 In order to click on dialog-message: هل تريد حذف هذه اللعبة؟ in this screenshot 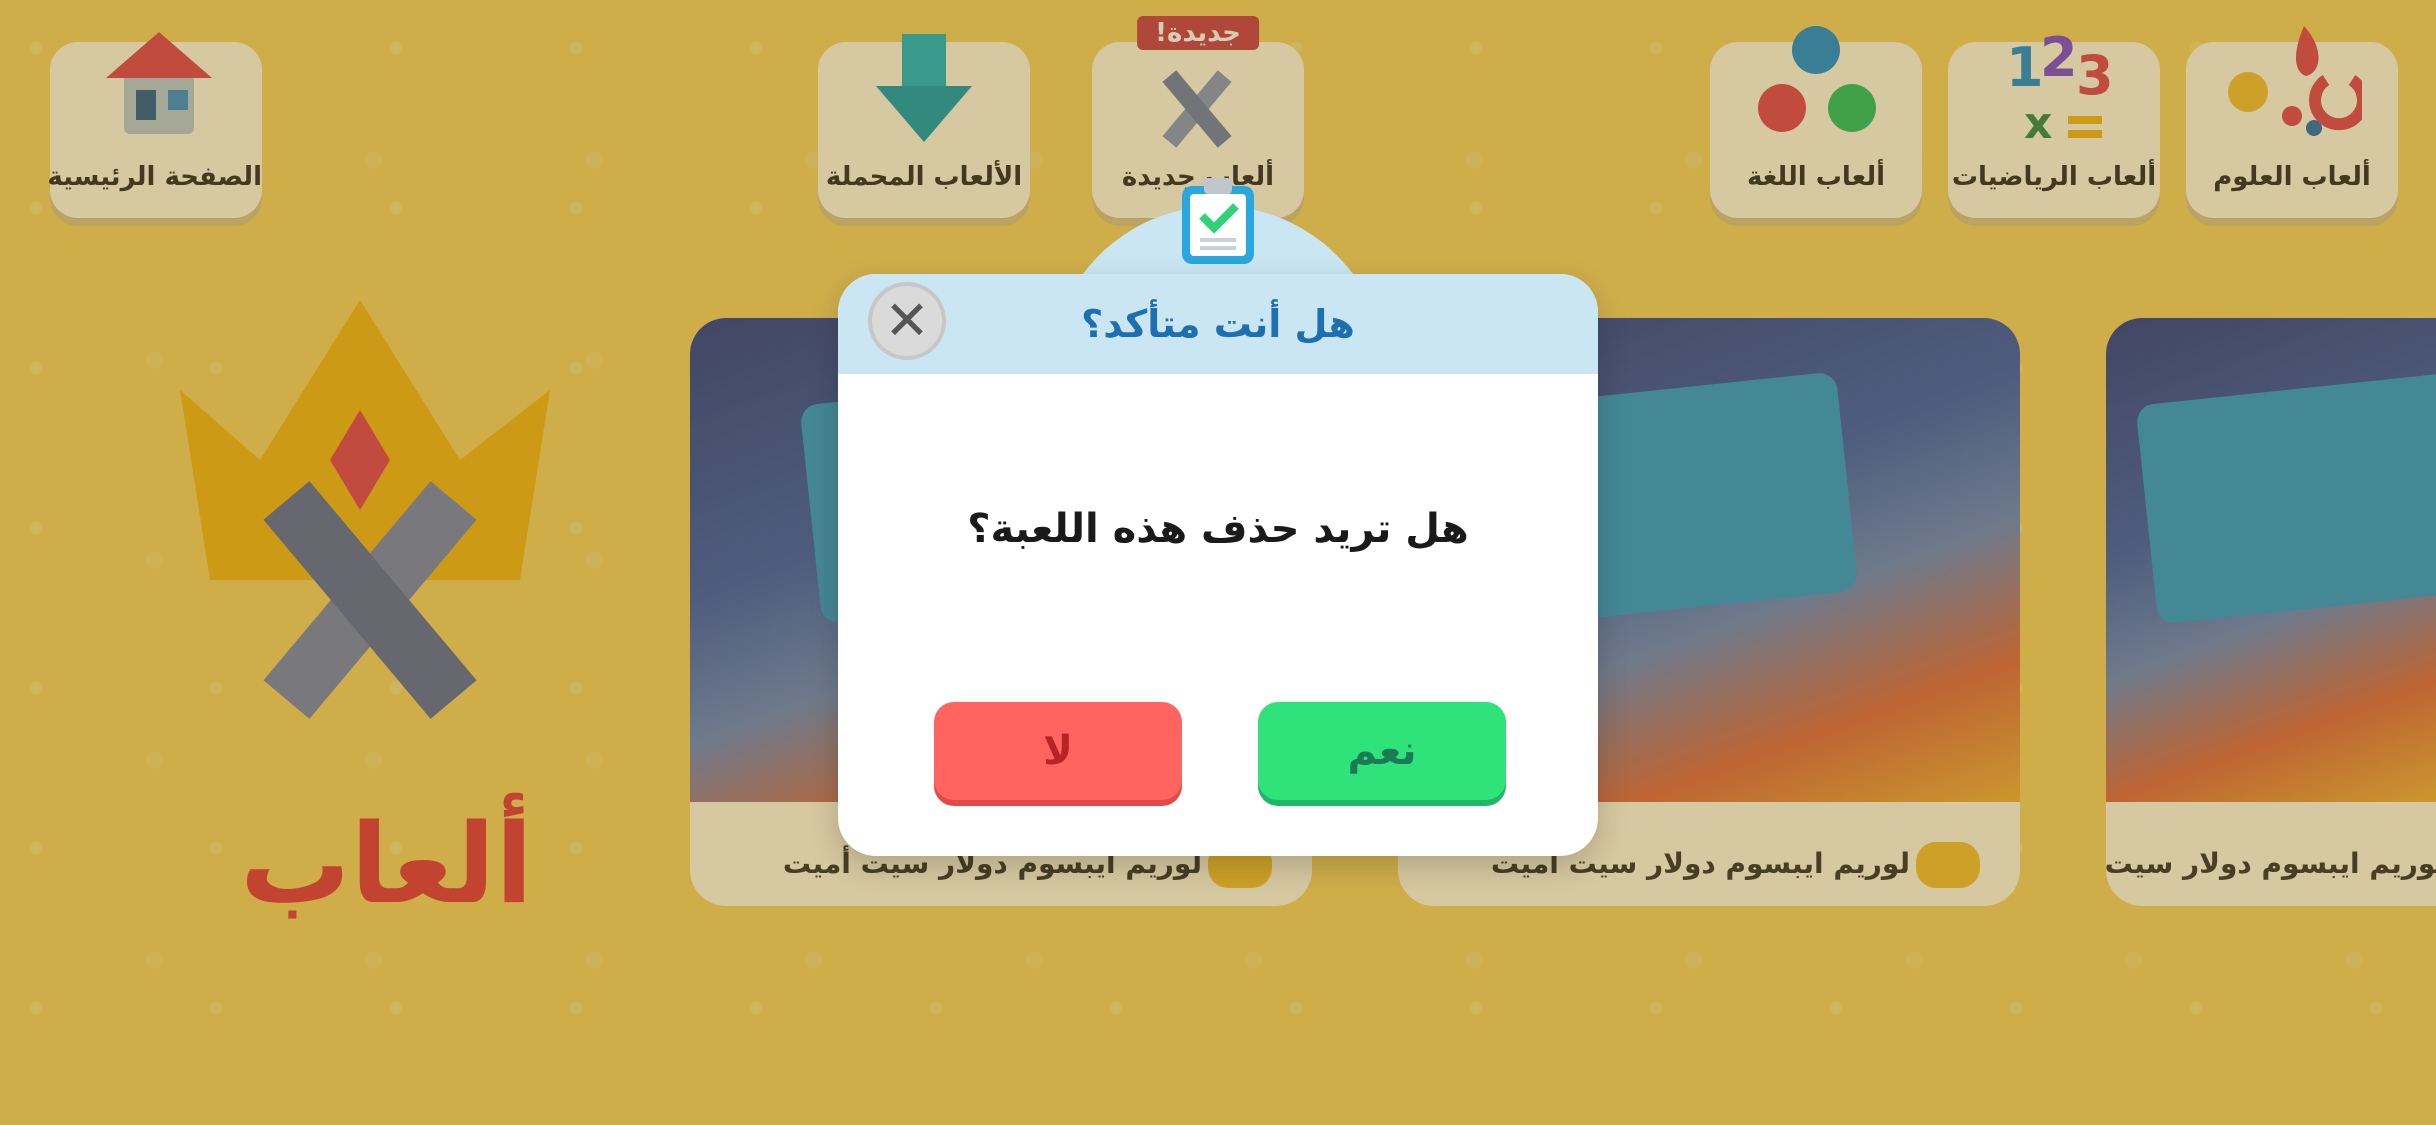, I will do `click(1218, 529)`.